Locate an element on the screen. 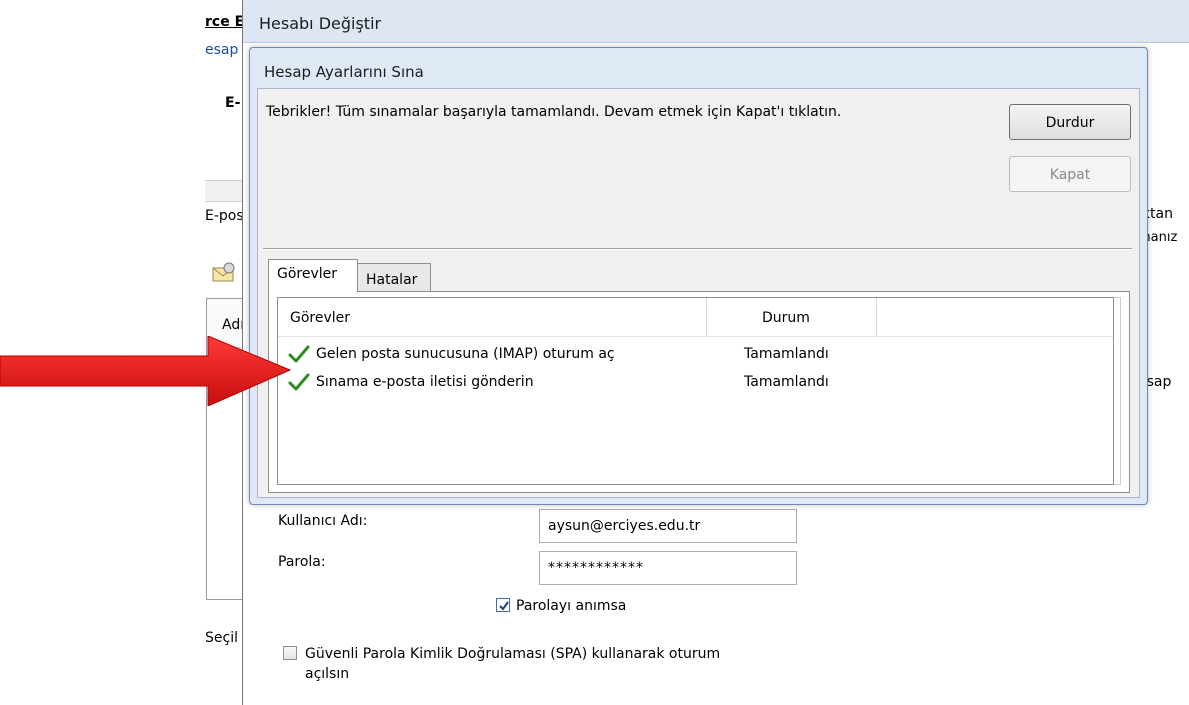 The image size is (1189, 705). column-header-tasks: Görevler is located at coordinates (320, 318).